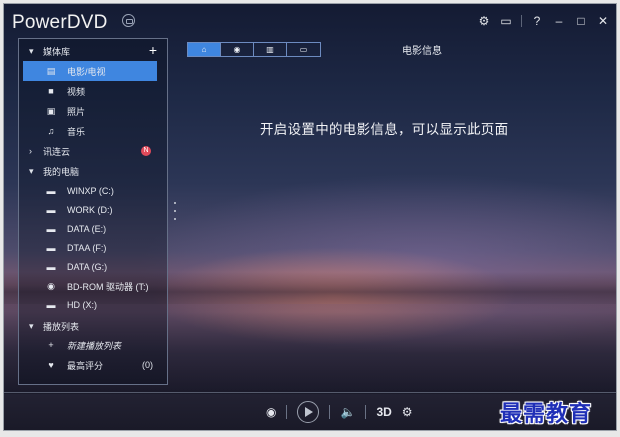  What do you see at coordinates (60, 22) in the screenshot?
I see `app-title: PowerDVD` at bounding box center [60, 22].